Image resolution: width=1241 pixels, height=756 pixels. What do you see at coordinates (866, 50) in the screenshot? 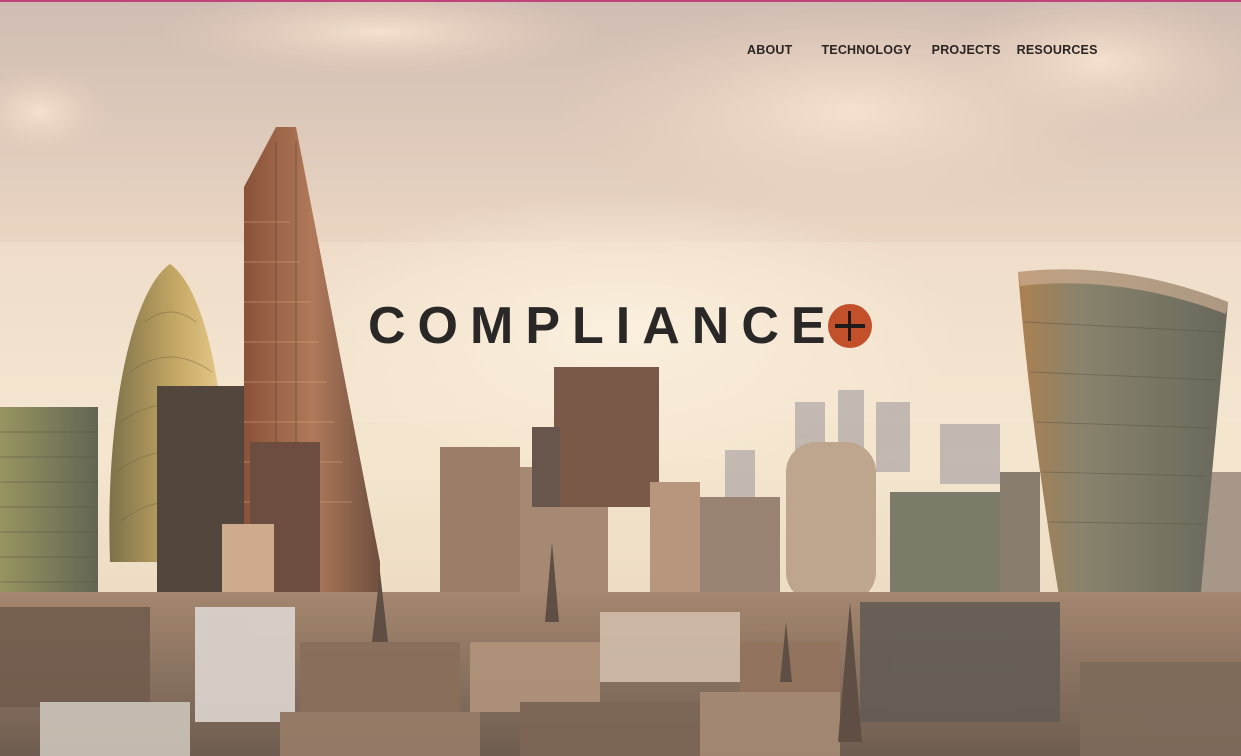
I see `nav-link-technology: TECHNOLOGY` at bounding box center [866, 50].